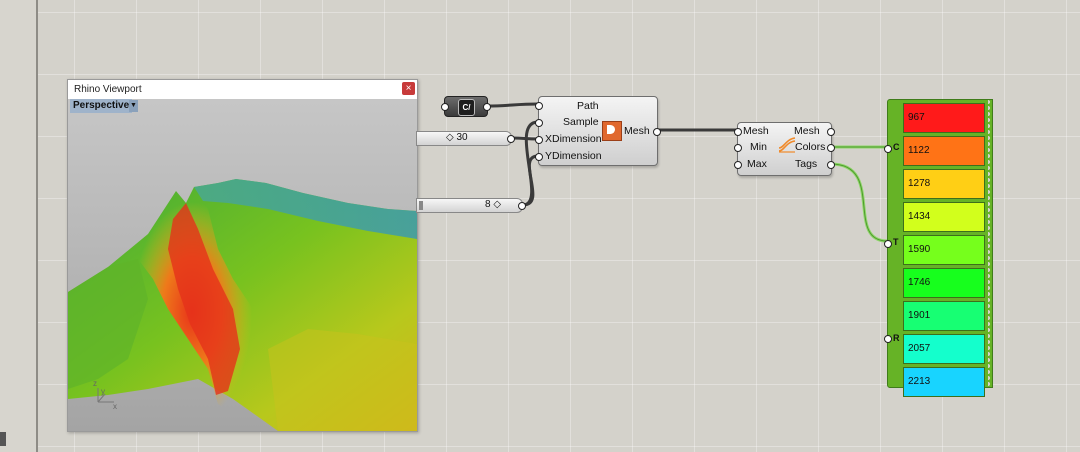 The height and width of the screenshot is (452, 1080). I want to click on input-sample-label: Sample, so click(581, 122).